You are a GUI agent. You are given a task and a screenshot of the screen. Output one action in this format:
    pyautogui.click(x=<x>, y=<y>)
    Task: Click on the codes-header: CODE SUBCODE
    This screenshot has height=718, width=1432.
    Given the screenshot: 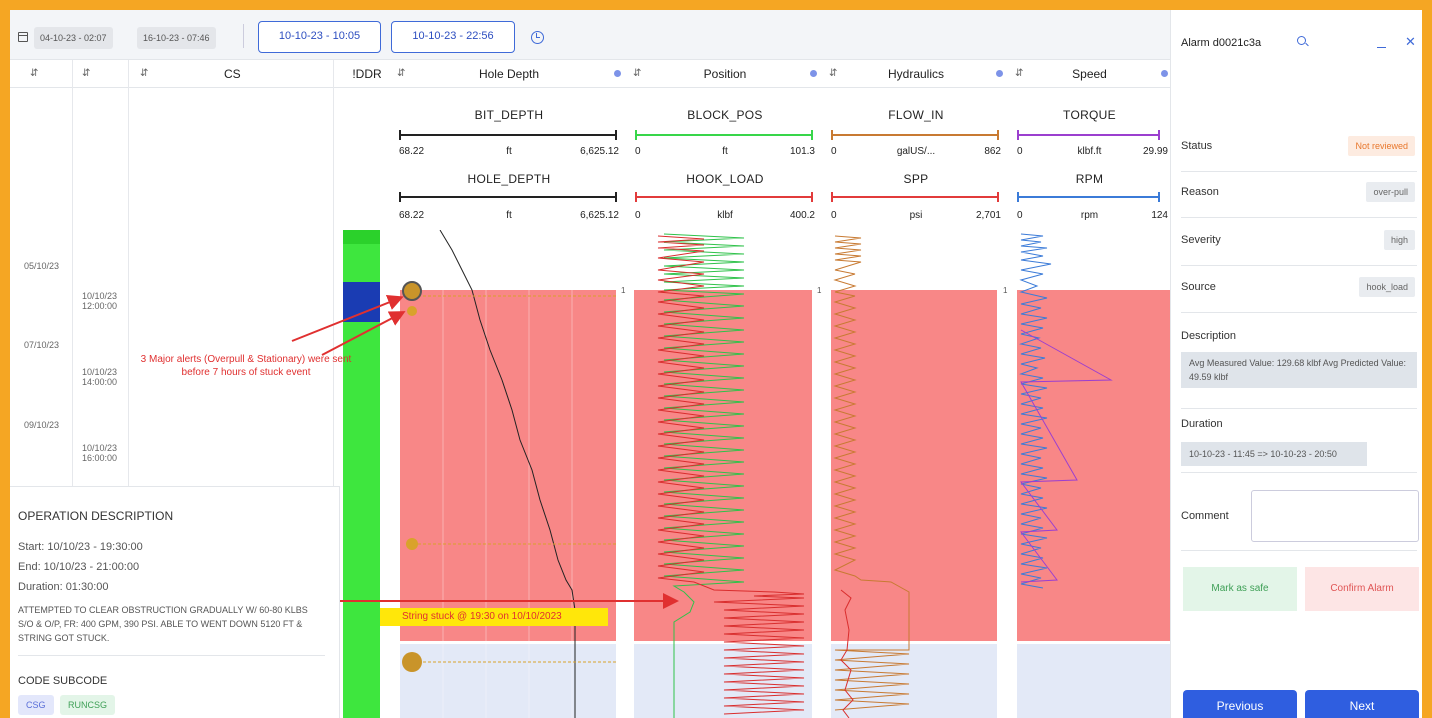 What is the action you would take?
    pyautogui.click(x=63, y=681)
    